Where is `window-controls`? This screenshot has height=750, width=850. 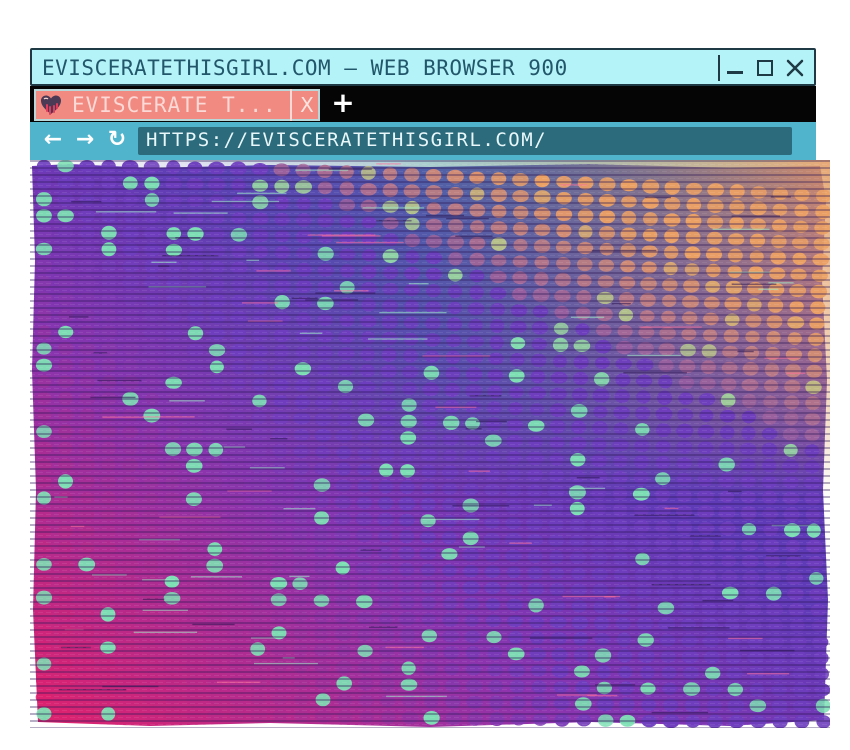
window-controls is located at coordinates (764, 68).